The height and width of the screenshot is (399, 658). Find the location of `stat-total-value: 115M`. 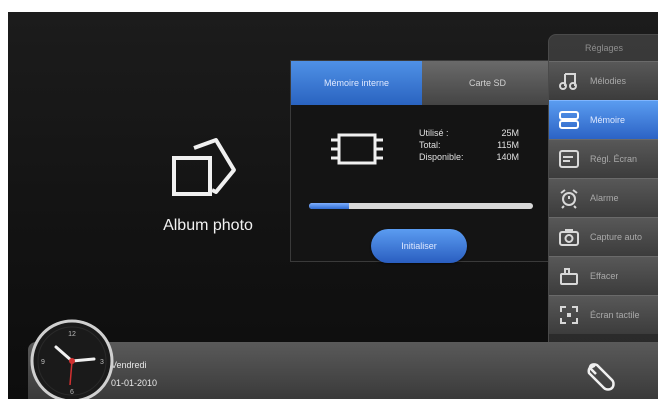

stat-total-value: 115M is located at coordinates (508, 145).